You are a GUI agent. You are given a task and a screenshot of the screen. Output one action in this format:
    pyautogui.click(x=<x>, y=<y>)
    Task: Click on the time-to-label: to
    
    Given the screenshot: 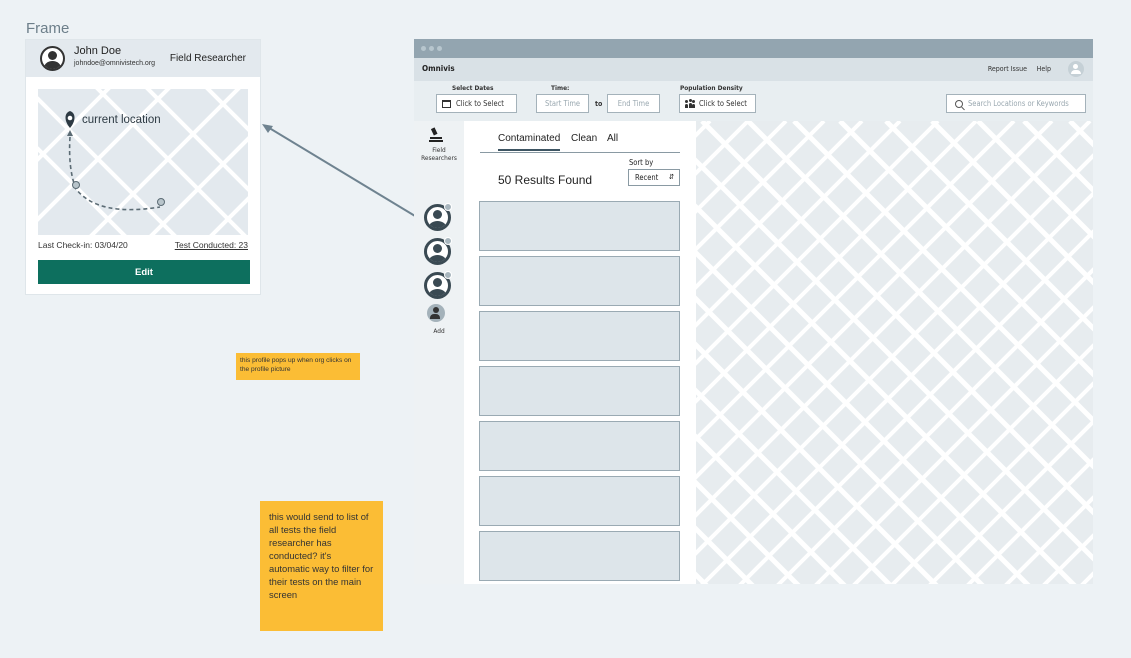 What is the action you would take?
    pyautogui.click(x=599, y=104)
    